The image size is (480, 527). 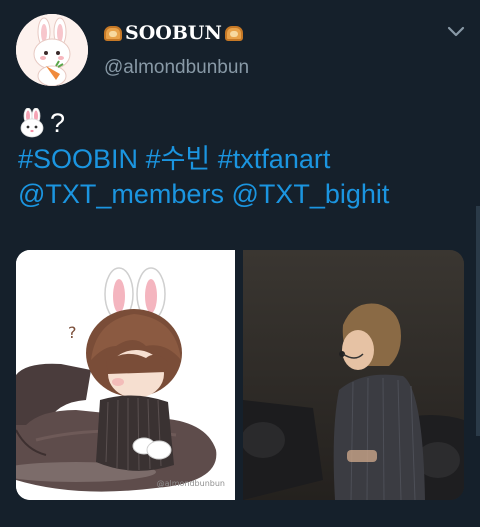 I want to click on user-header: SOOBUN @almondbunbun, so click(x=176, y=50).